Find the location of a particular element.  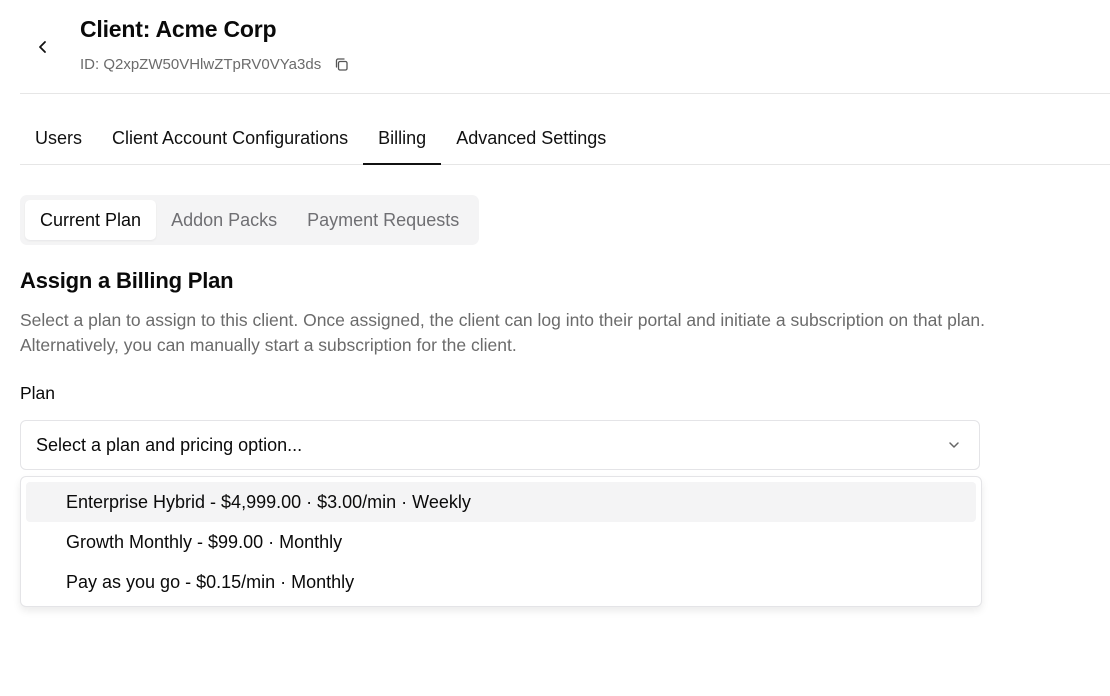

back-button is located at coordinates (43, 47).